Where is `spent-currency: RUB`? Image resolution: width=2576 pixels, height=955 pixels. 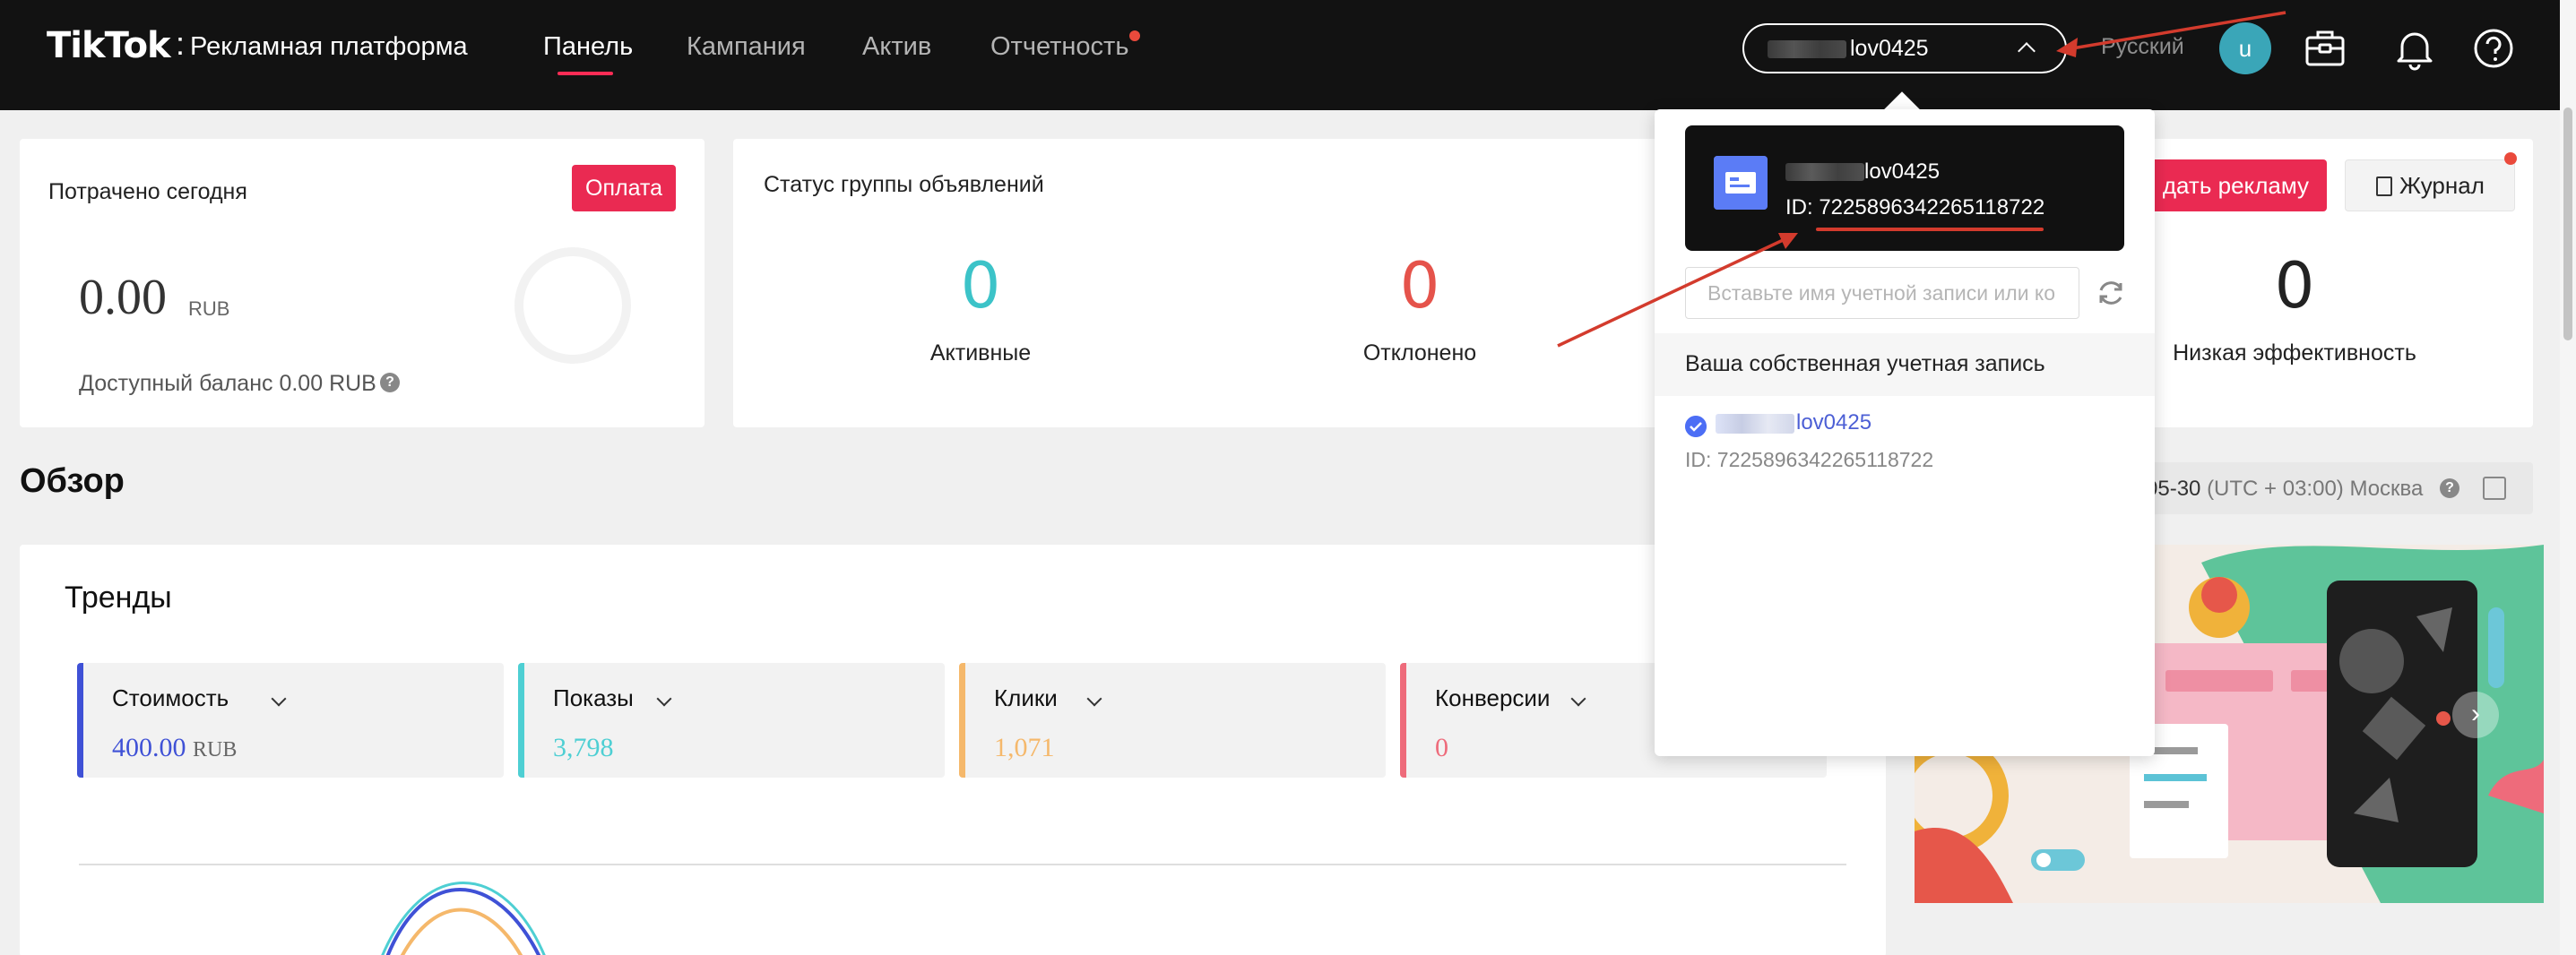
spent-currency: RUB is located at coordinates (209, 308).